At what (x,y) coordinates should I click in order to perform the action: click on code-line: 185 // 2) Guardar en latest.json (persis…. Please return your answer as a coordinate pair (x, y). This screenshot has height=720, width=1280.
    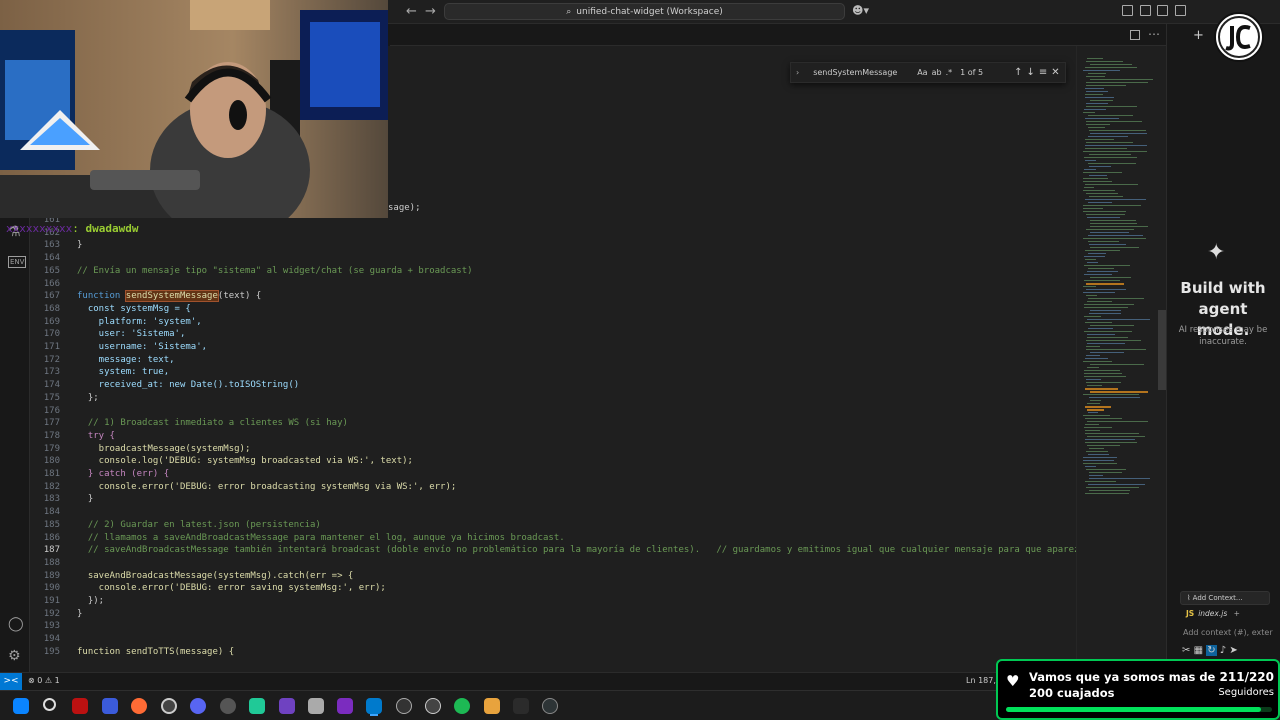
    Looking at the image, I should click on (553, 525).